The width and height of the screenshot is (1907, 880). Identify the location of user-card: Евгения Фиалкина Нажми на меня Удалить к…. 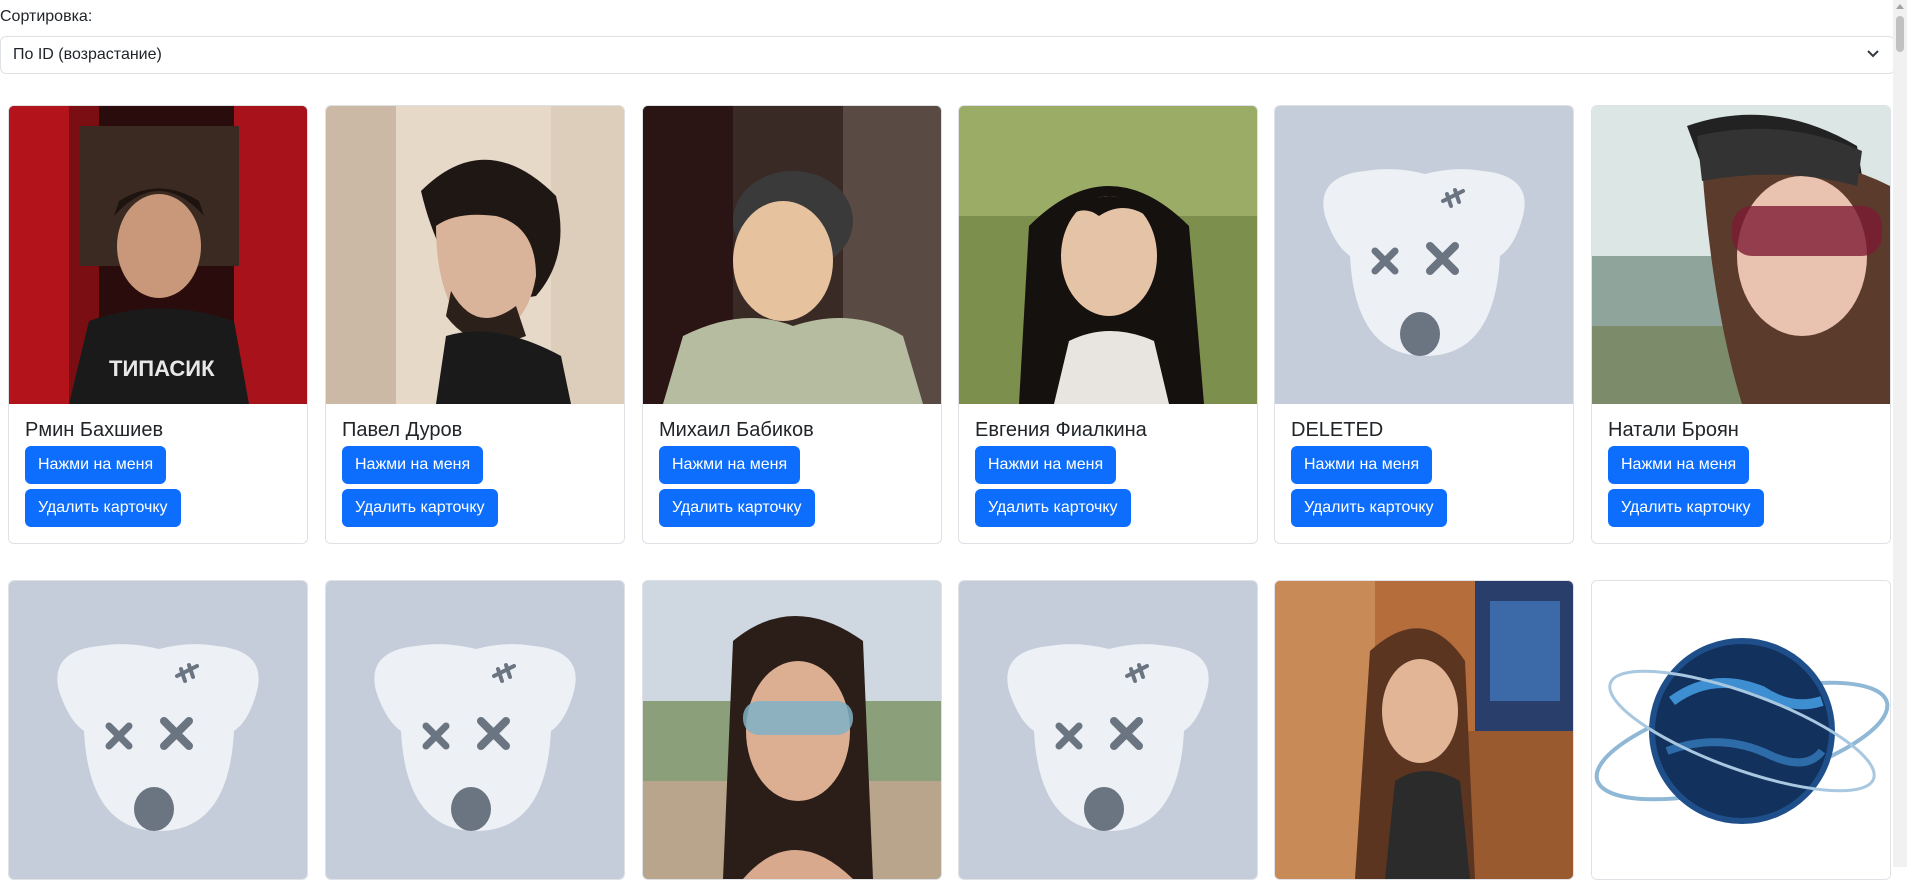
(1108, 324).